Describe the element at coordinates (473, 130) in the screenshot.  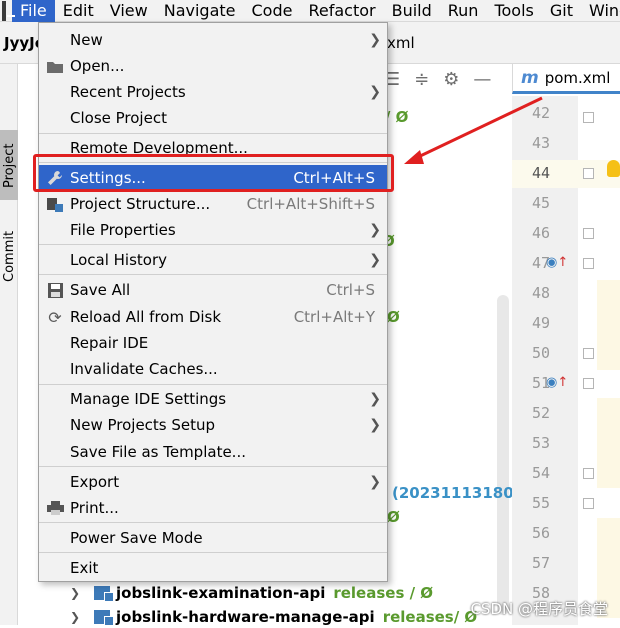
I see `callout-arrow-icon` at that location.